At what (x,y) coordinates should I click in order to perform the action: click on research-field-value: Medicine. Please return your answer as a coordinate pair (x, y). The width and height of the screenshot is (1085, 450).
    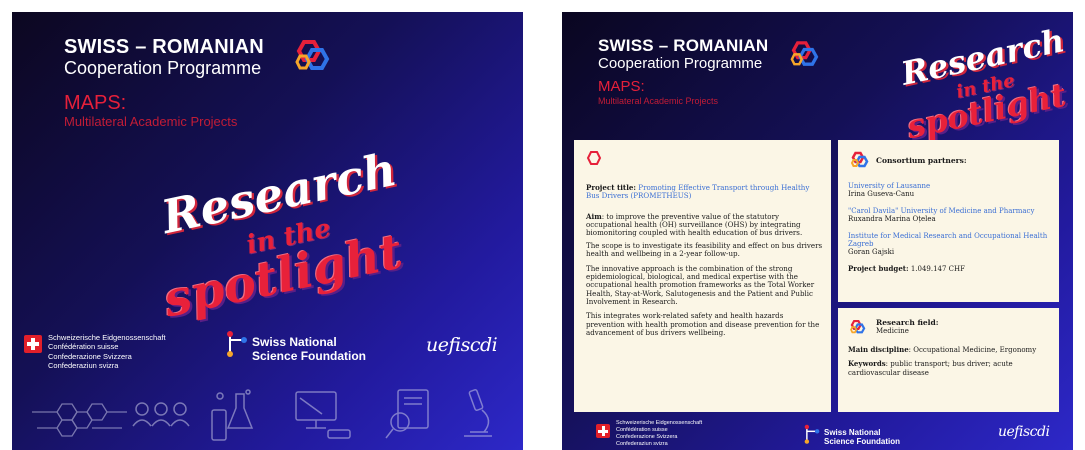
    Looking at the image, I should click on (892, 331).